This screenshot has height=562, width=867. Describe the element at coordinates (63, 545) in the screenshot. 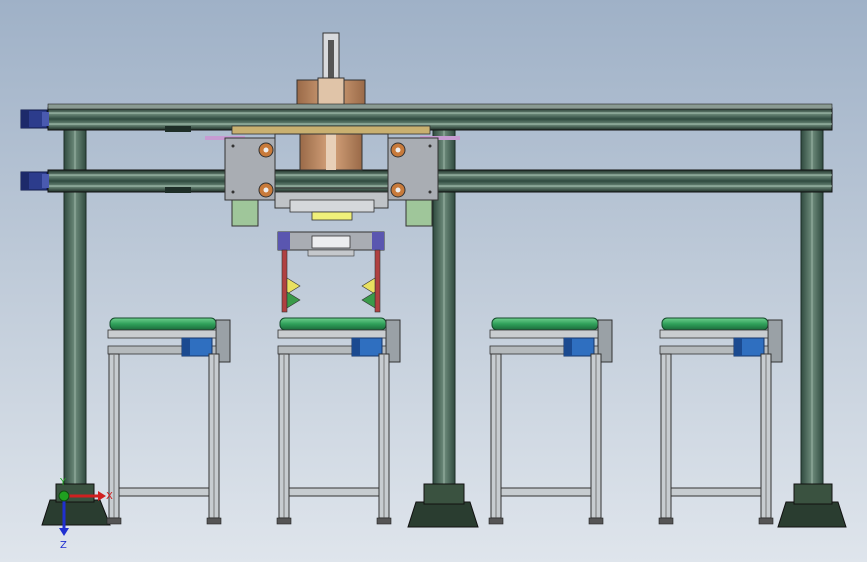

I see `triad-z-label: Z` at that location.